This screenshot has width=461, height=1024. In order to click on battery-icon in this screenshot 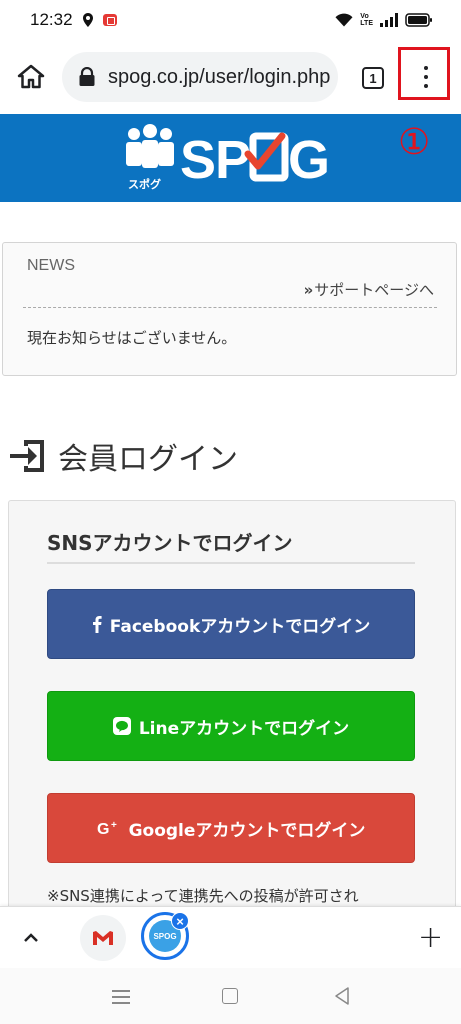, I will do `click(418, 20)`.